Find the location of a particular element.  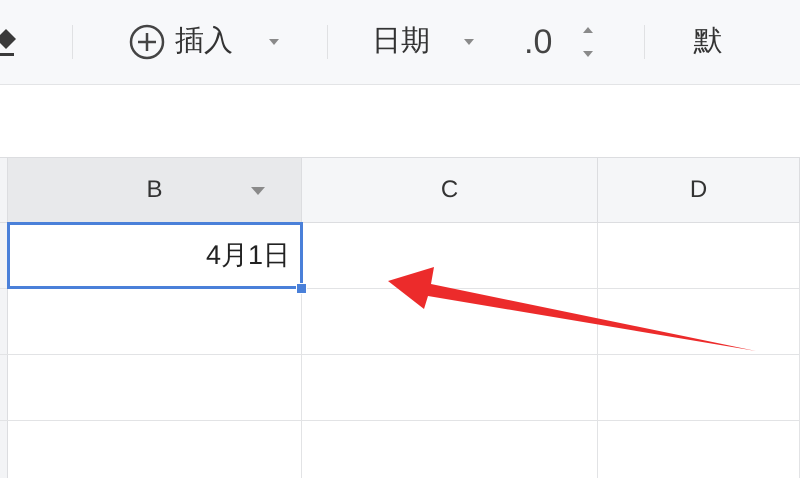

filter-caret-icon is located at coordinates (258, 191).